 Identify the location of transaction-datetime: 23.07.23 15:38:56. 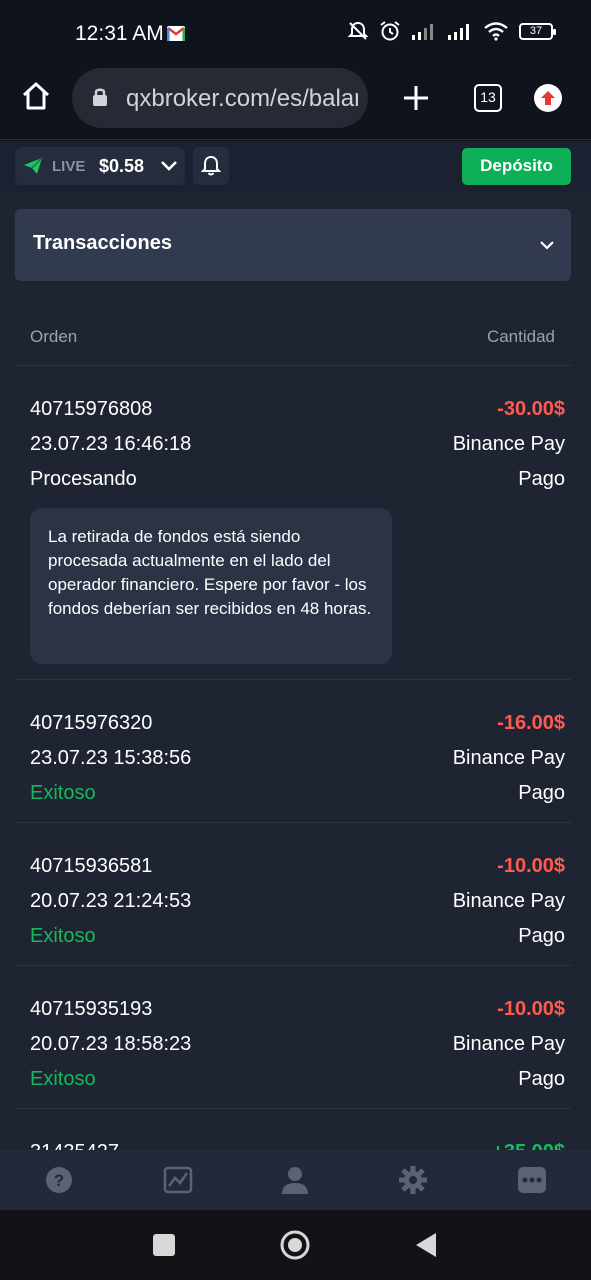
(111, 758).